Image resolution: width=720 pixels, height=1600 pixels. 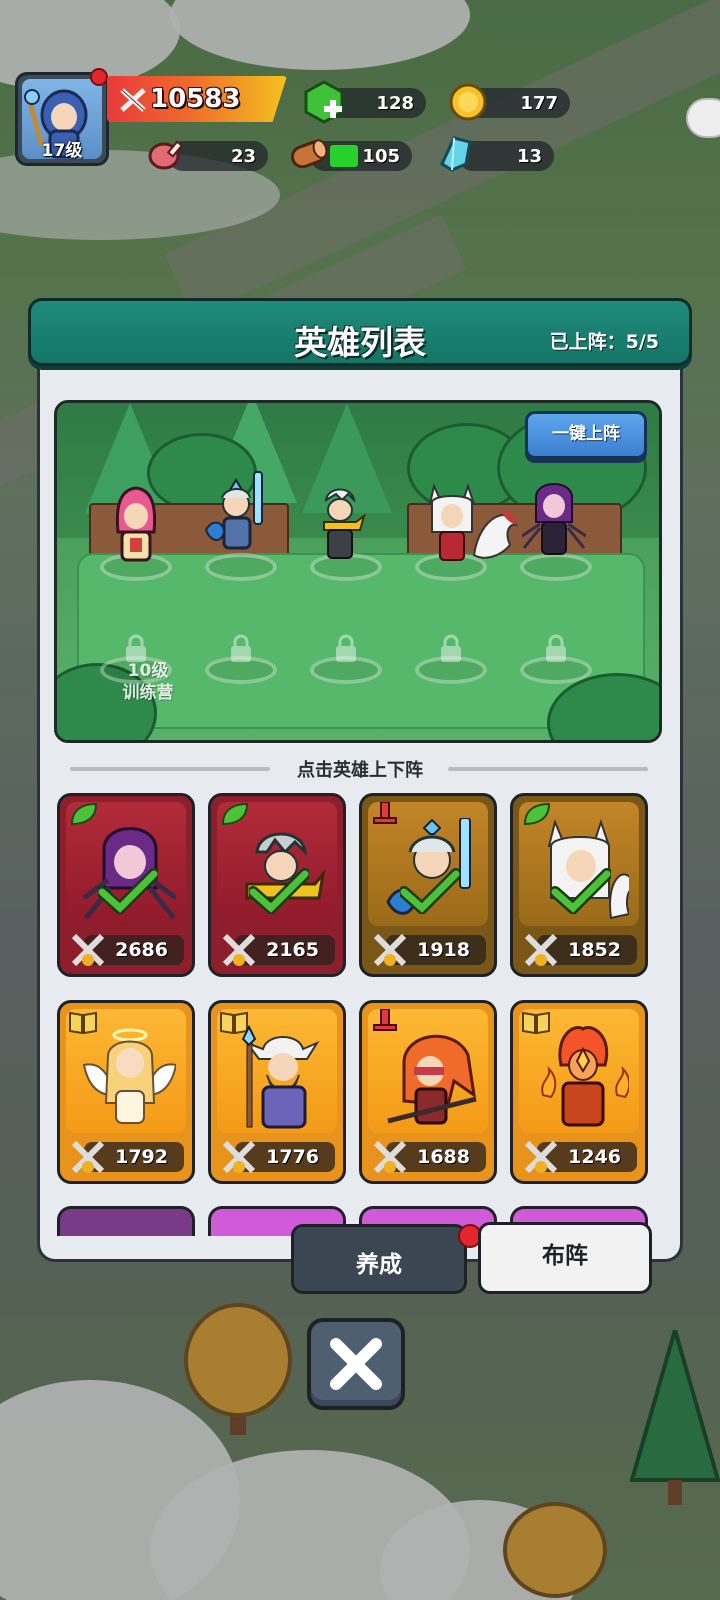 What do you see at coordinates (432, 1079) in the screenshot?
I see `red-hair-swordswoman-portrait` at bounding box center [432, 1079].